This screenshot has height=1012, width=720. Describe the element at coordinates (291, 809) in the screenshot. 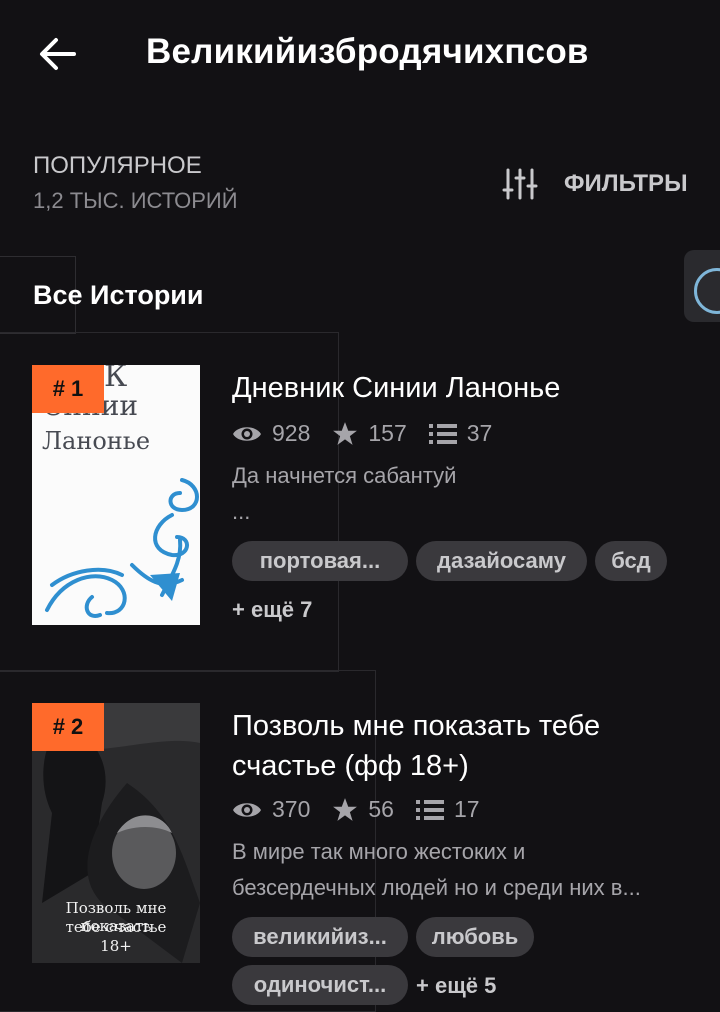

I see `reads-count: 370` at that location.